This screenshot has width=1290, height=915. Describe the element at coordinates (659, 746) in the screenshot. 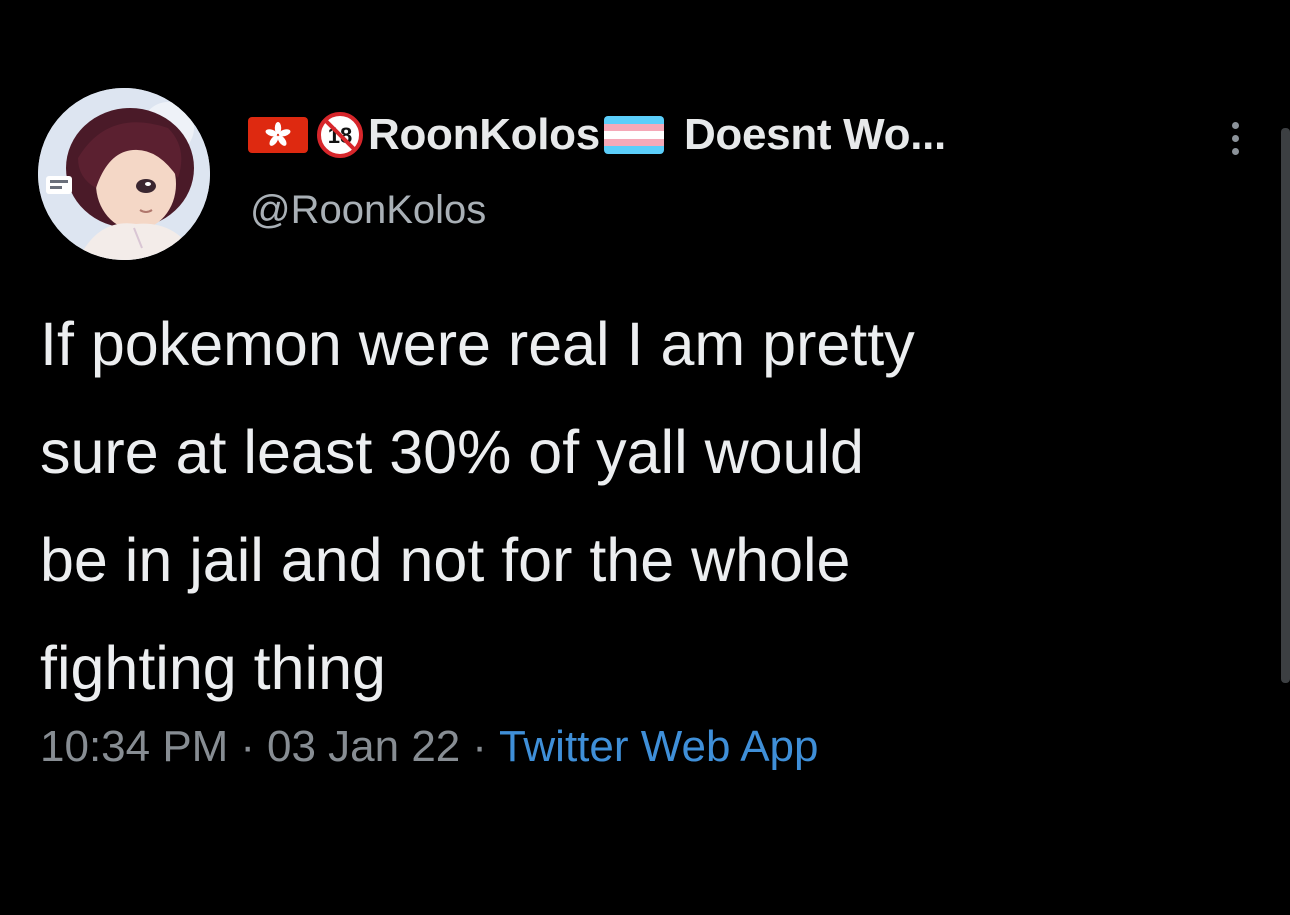

I see `tweet-source-link: Twitter Web App` at that location.